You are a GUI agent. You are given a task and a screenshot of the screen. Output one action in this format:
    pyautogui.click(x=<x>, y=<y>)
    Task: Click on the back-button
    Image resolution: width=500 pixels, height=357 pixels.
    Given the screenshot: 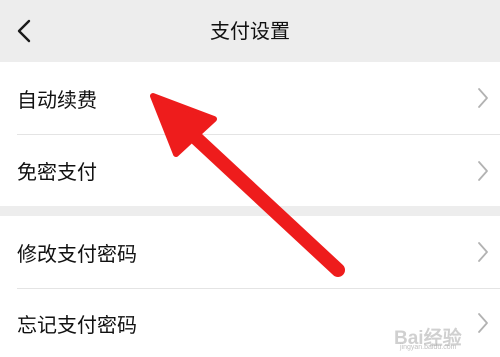 What is the action you would take?
    pyautogui.click(x=24, y=31)
    